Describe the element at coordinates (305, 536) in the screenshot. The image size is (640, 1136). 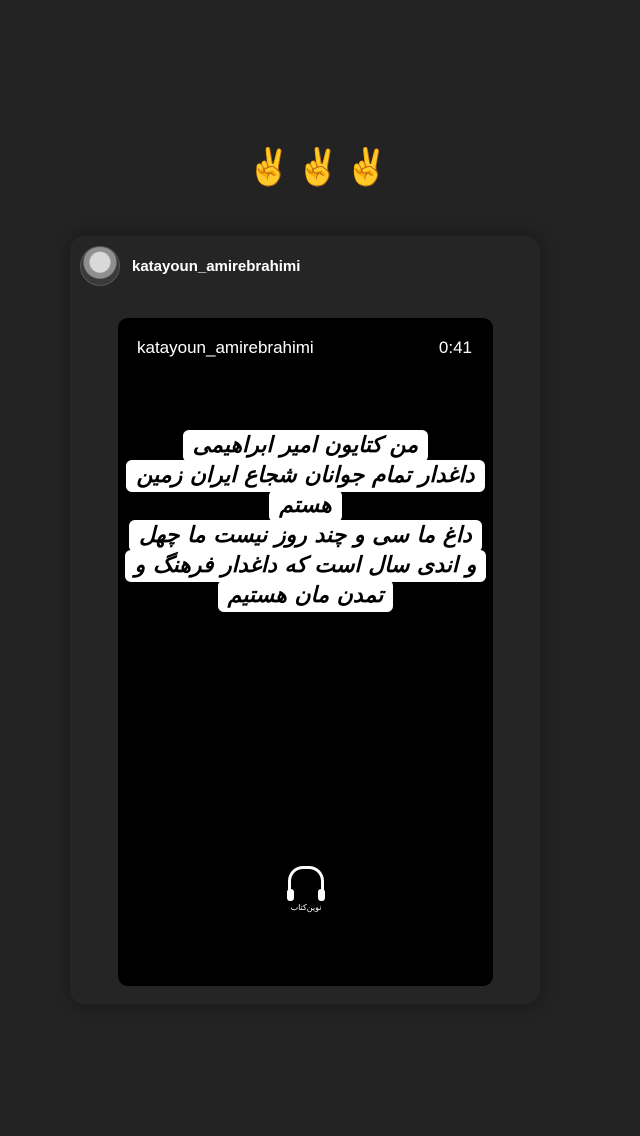
I see `caption-line: داغ ما سی و چند روز نیست ما چهل` at that location.